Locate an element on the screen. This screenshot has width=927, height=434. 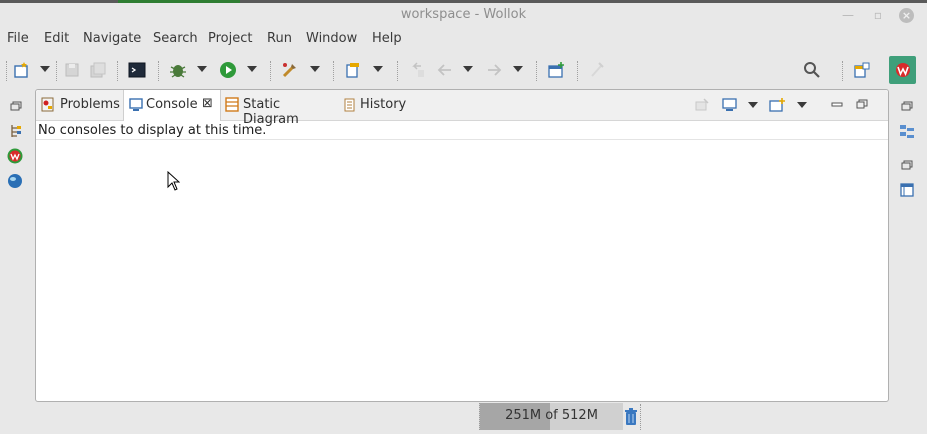
tab-label: Problems is located at coordinates (90, 104).